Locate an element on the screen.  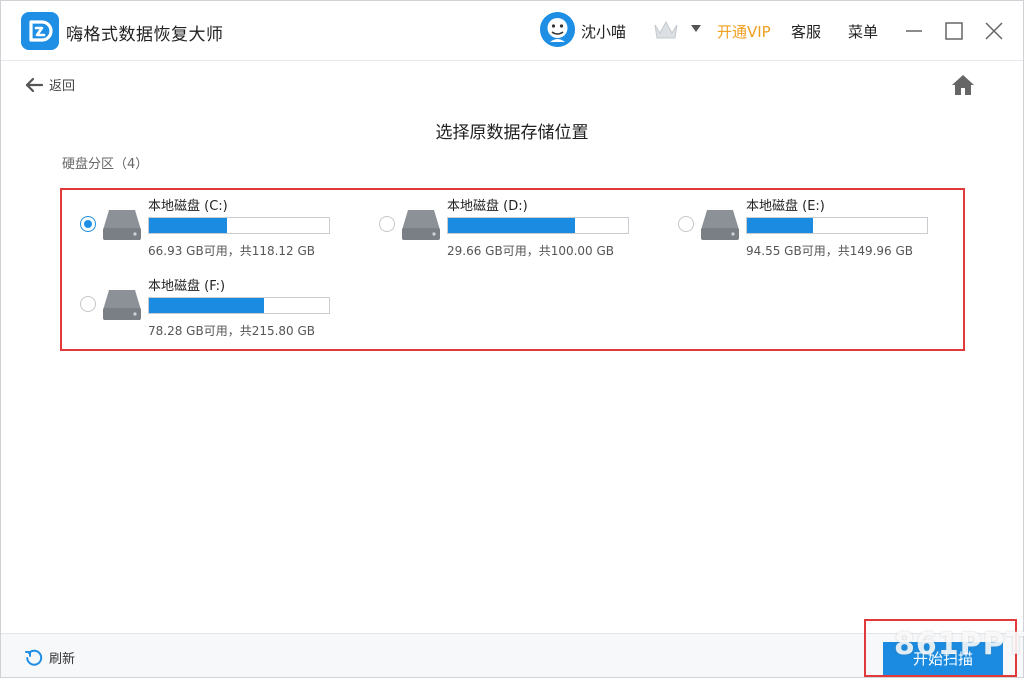
maximize-icon is located at coordinates (954, 31).